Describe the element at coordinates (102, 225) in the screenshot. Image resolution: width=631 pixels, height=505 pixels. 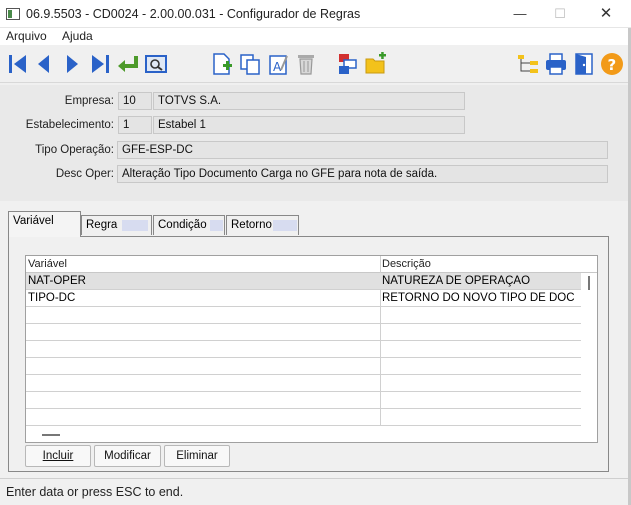
I see `tab-regra-label: Regra` at that location.